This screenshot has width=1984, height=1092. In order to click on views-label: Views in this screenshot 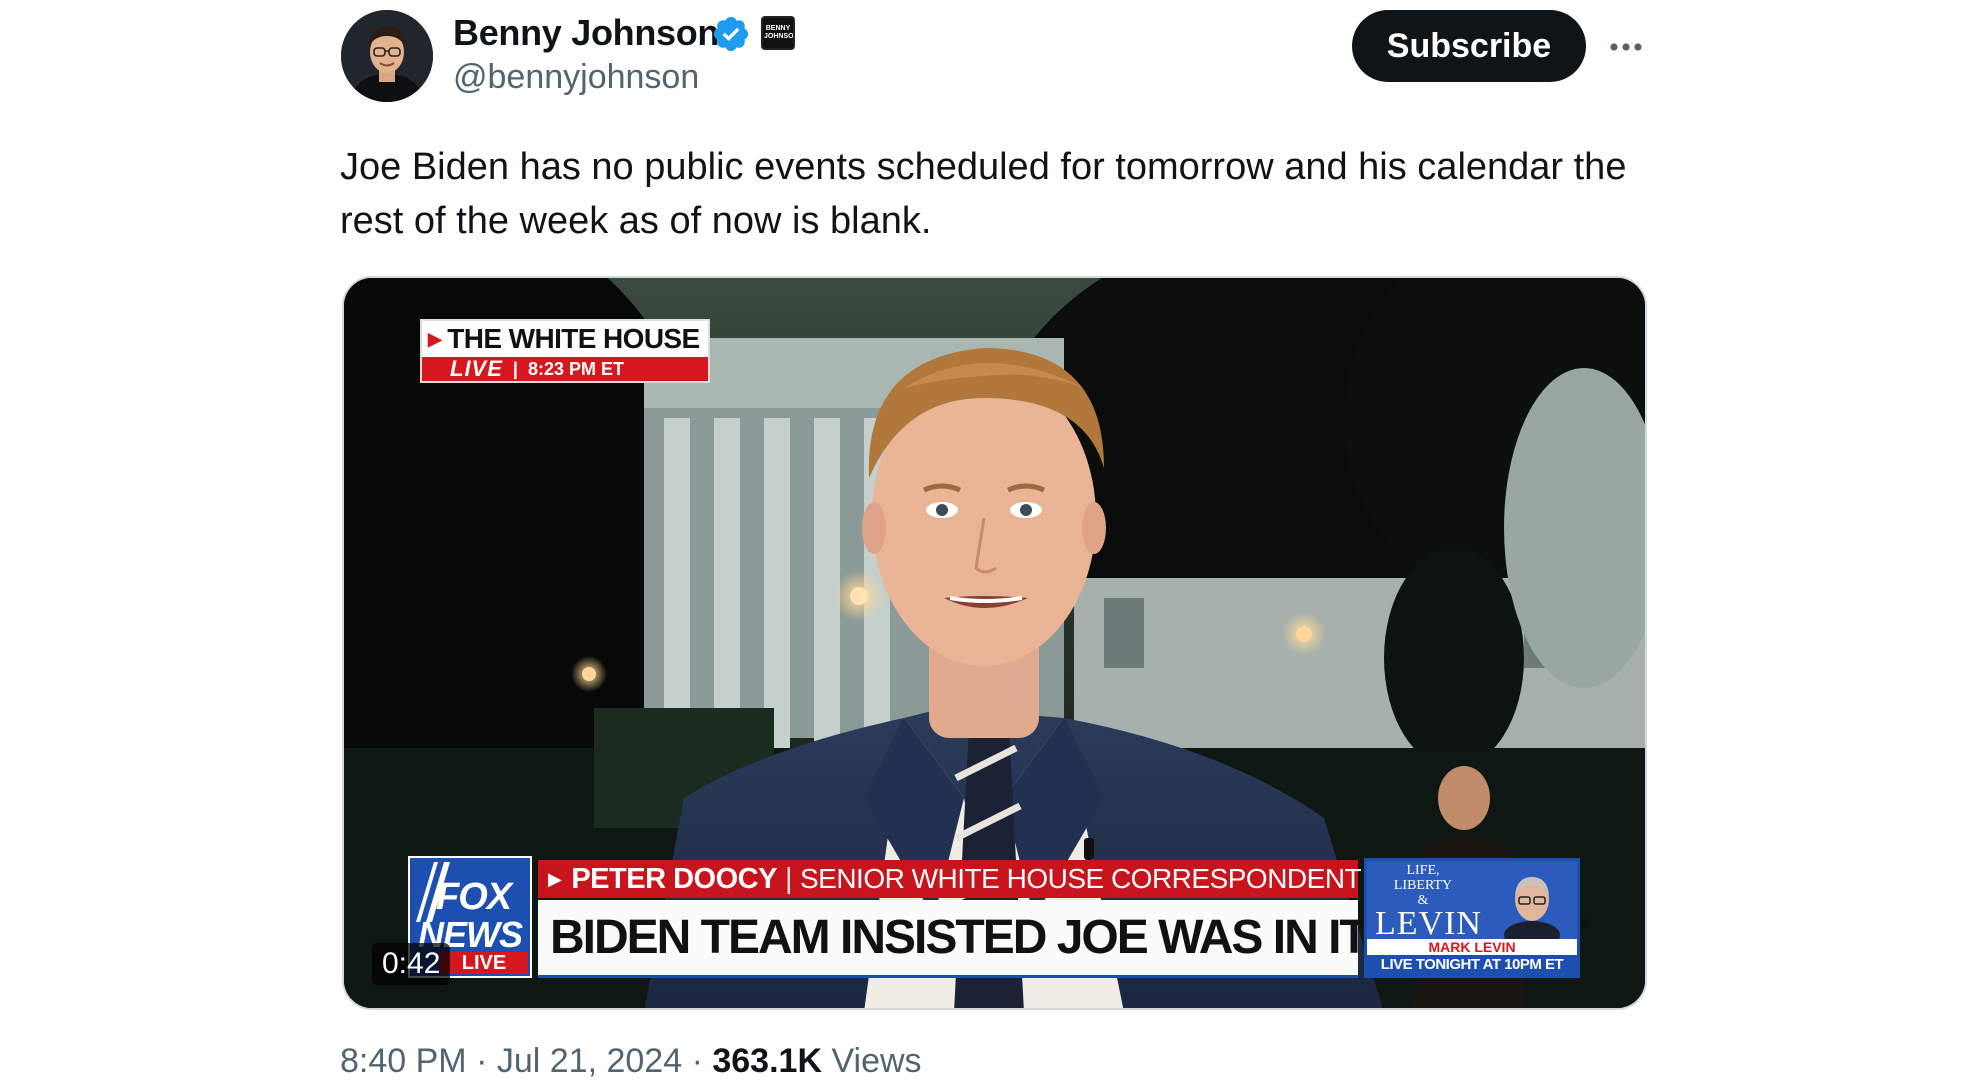, I will do `click(876, 1061)`.